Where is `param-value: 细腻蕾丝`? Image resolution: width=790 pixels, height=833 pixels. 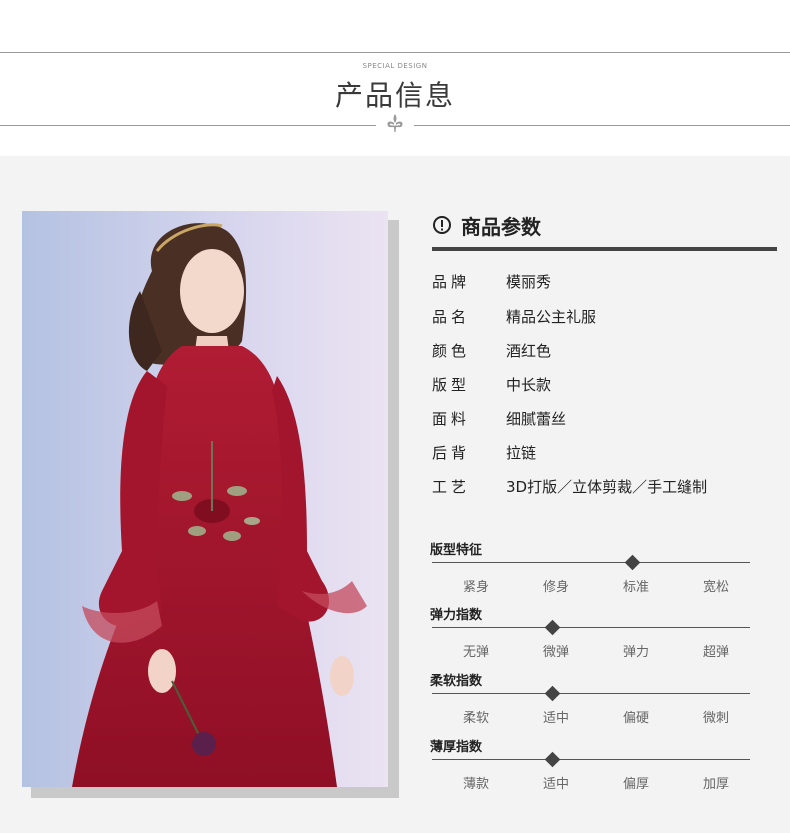 param-value: 细腻蕾丝 is located at coordinates (536, 419).